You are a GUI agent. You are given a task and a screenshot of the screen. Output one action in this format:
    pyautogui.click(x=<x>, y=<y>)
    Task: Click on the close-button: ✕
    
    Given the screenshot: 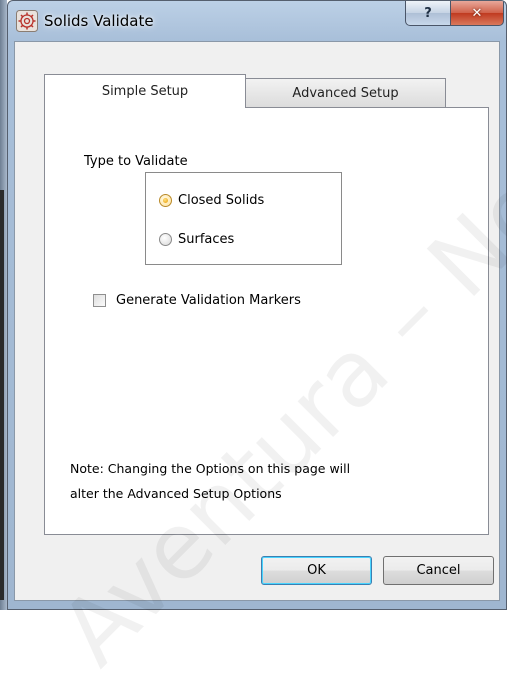 What is the action you would take?
    pyautogui.click(x=477, y=13)
    